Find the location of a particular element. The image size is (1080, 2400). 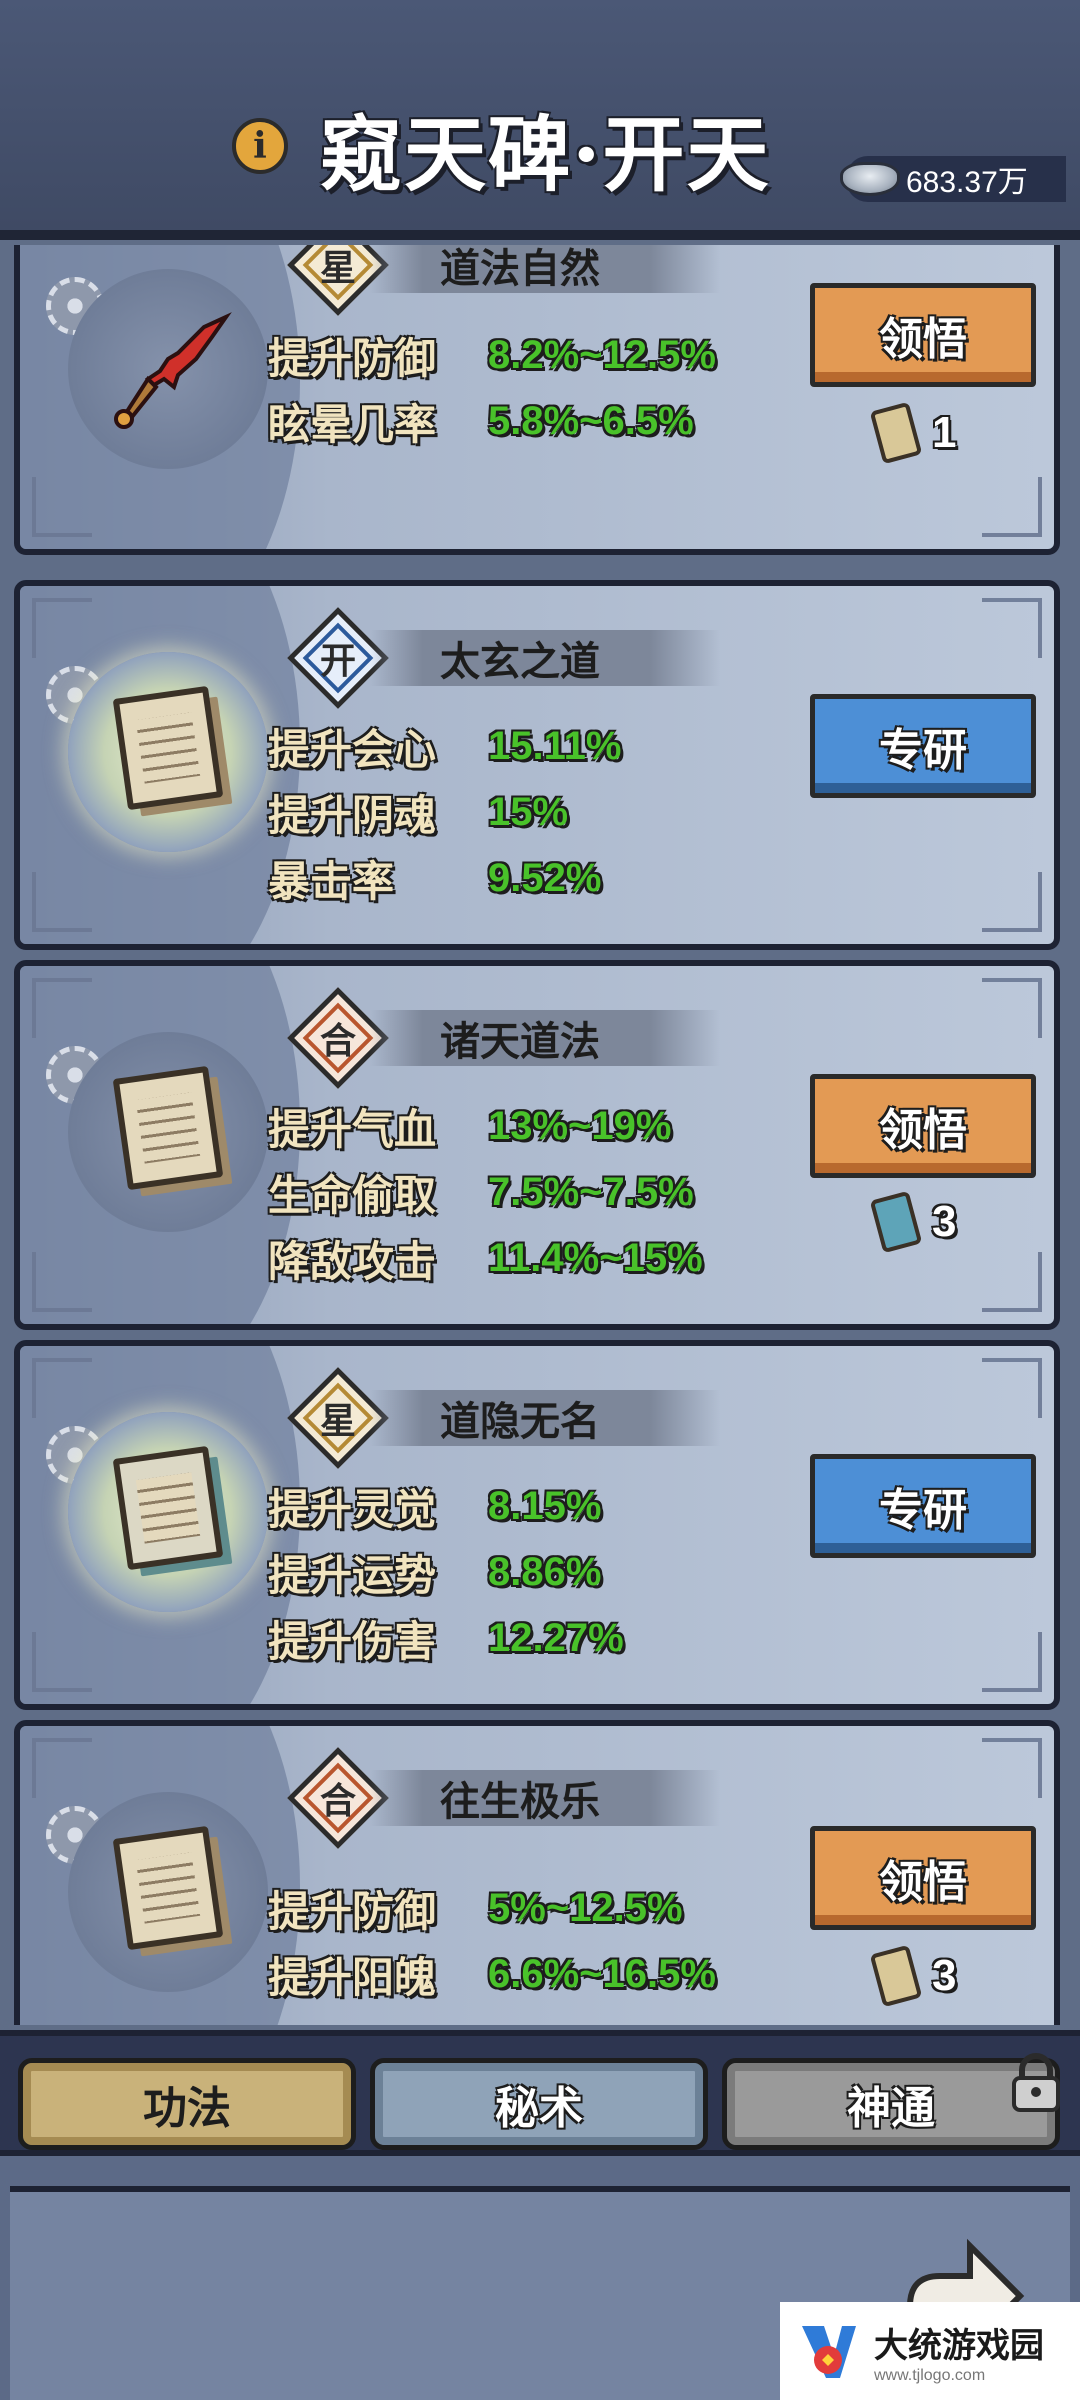

stat-value: 6.6%~16.5% is located at coordinates (602, 1973).